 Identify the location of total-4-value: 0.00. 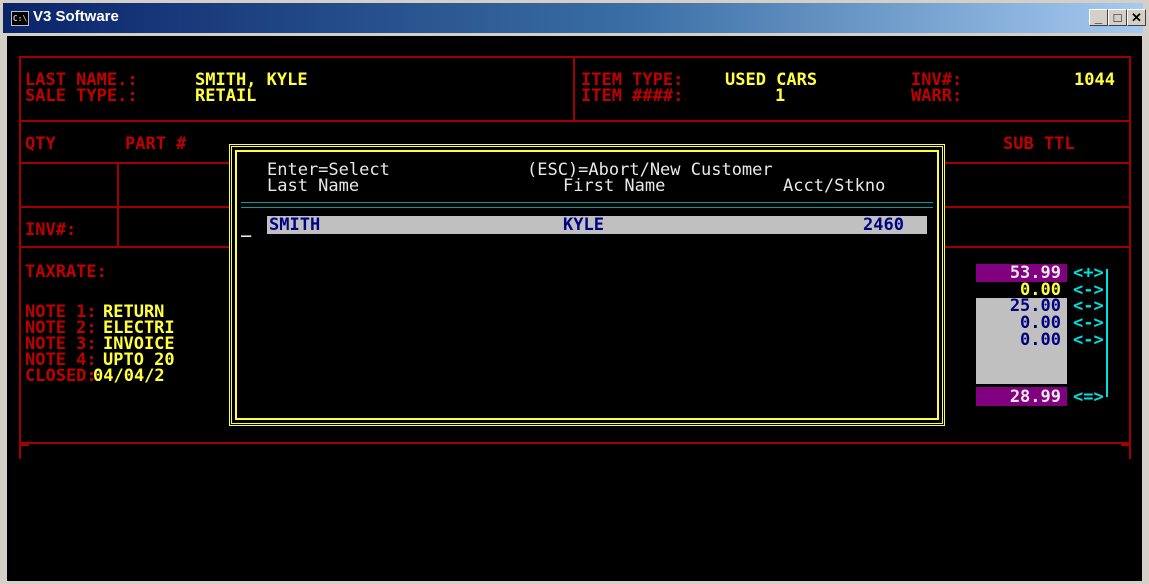
(1040, 323).